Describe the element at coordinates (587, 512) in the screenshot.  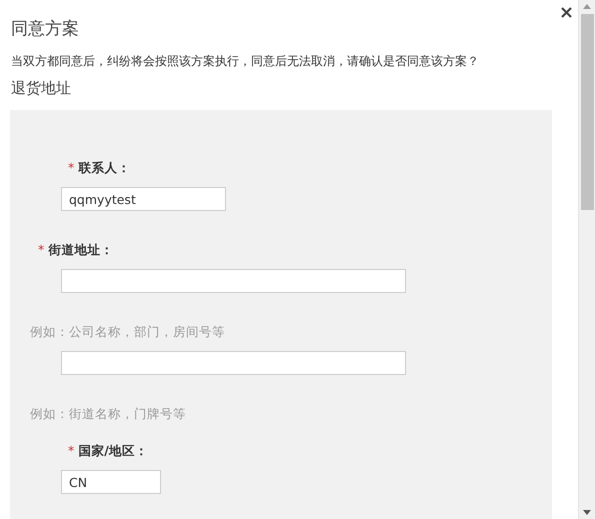
I see `scroll-down-icon` at that location.